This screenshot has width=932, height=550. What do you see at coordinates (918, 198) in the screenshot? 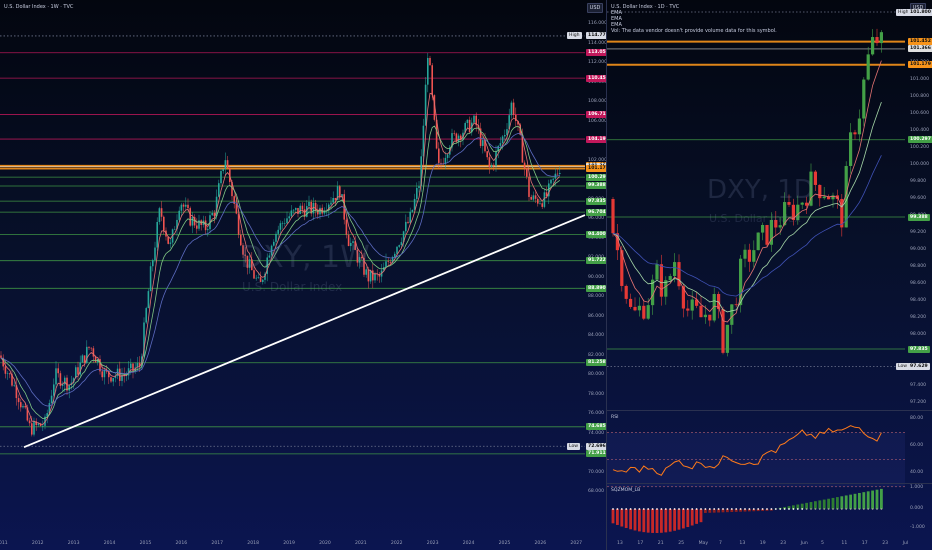
I see `daily-y-tick: 99.600` at bounding box center [918, 198].